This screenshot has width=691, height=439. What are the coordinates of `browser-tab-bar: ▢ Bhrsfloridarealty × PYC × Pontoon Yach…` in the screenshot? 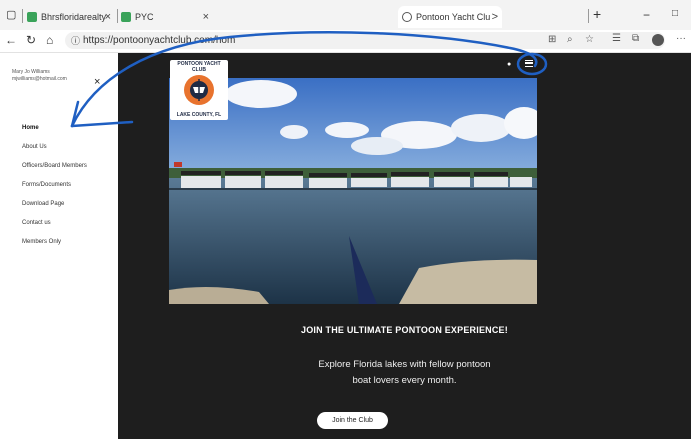 It's located at (345, 15).